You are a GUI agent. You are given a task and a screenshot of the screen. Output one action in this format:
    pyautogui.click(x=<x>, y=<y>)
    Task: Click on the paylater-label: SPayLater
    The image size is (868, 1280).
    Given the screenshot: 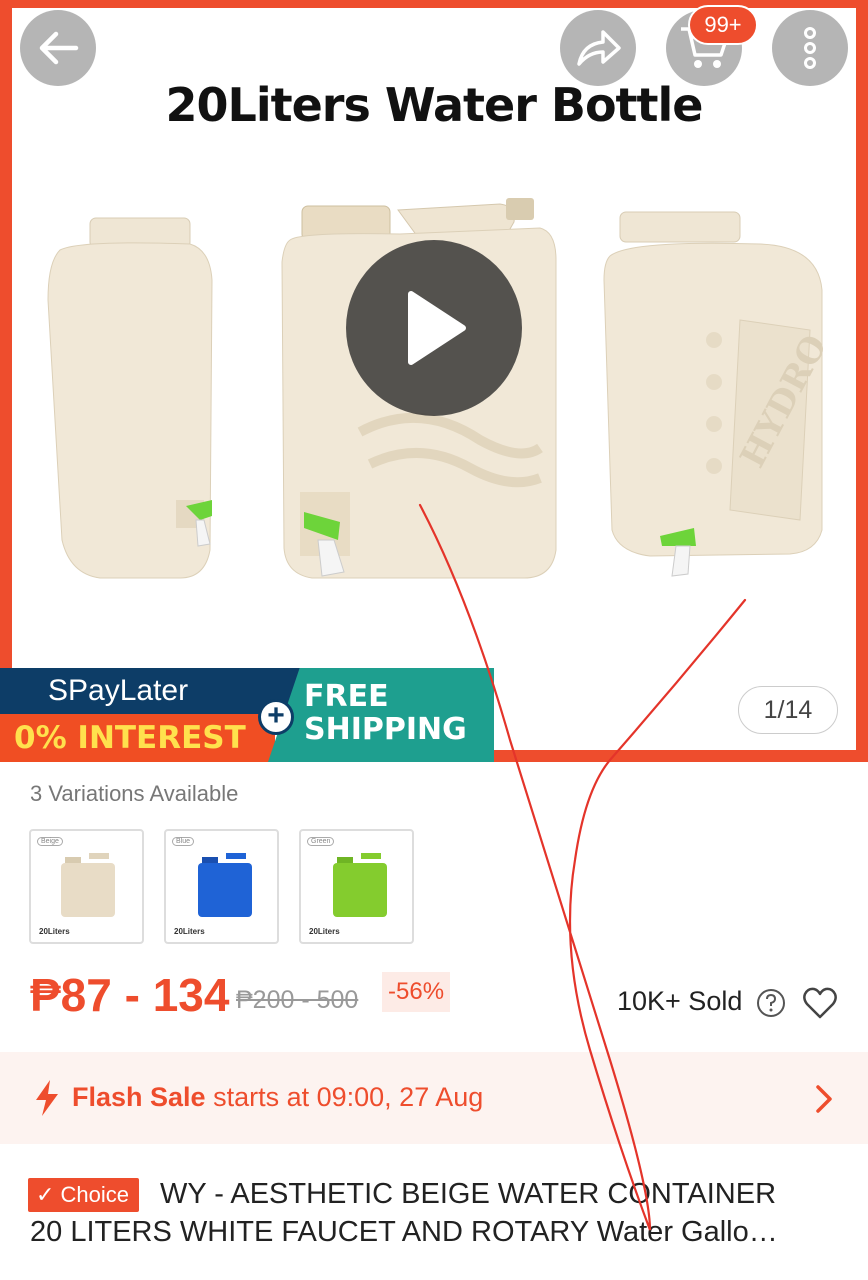 What is the action you would take?
    pyautogui.click(x=150, y=691)
    